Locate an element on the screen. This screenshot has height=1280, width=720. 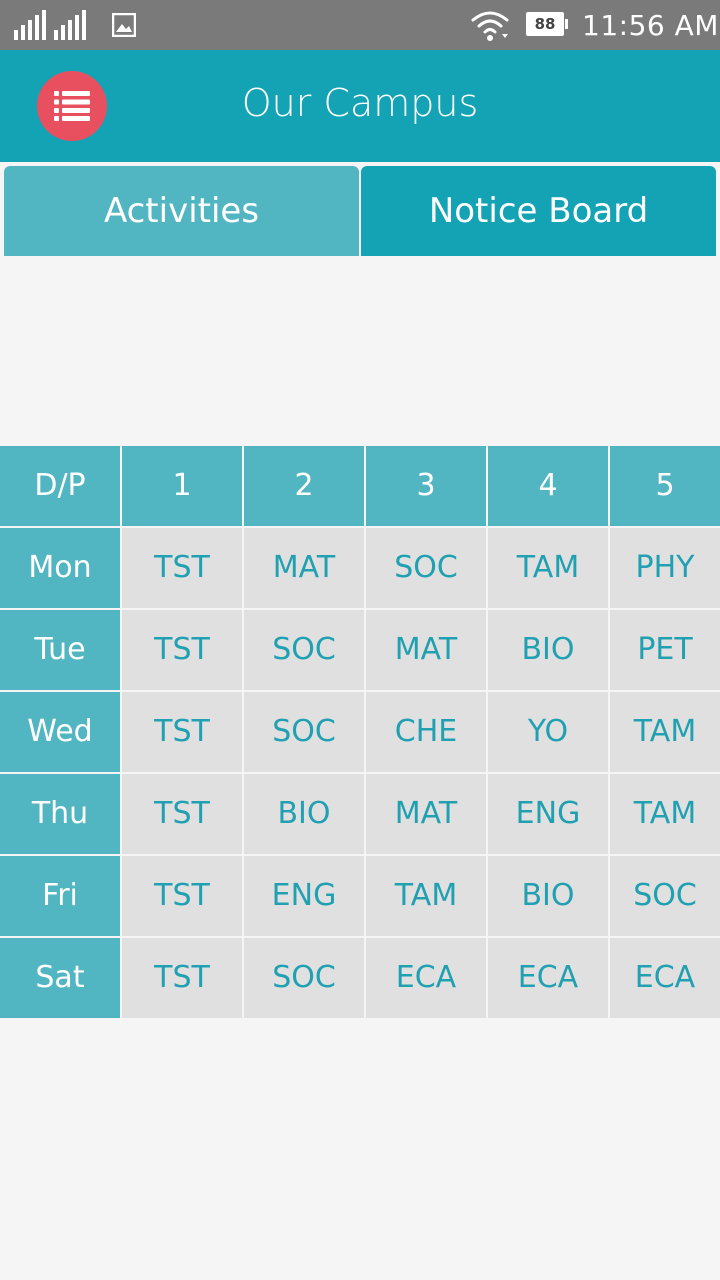
day-cell: Fri is located at coordinates (60, 896).